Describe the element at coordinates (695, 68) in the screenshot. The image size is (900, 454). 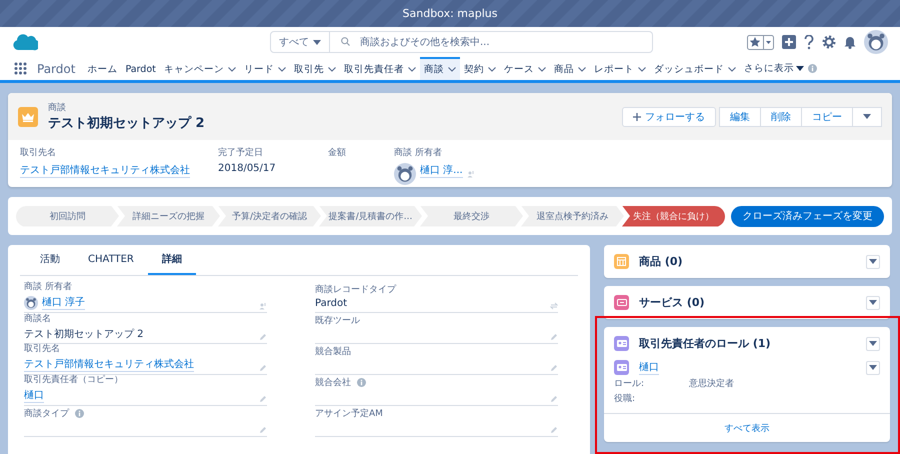
I see `nav-tab: ダッシュボード` at that location.